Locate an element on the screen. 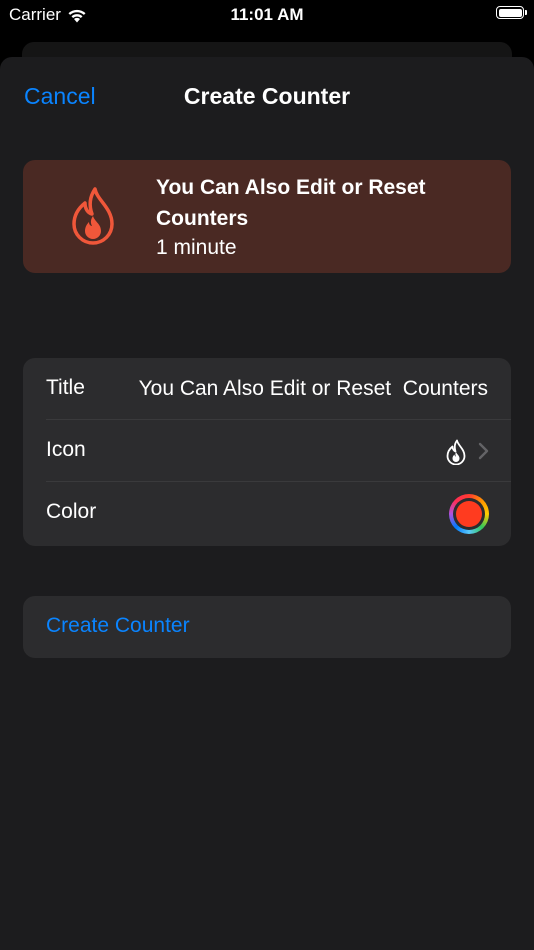 The height and width of the screenshot is (950, 534). icon-label: Icon is located at coordinates (66, 449).